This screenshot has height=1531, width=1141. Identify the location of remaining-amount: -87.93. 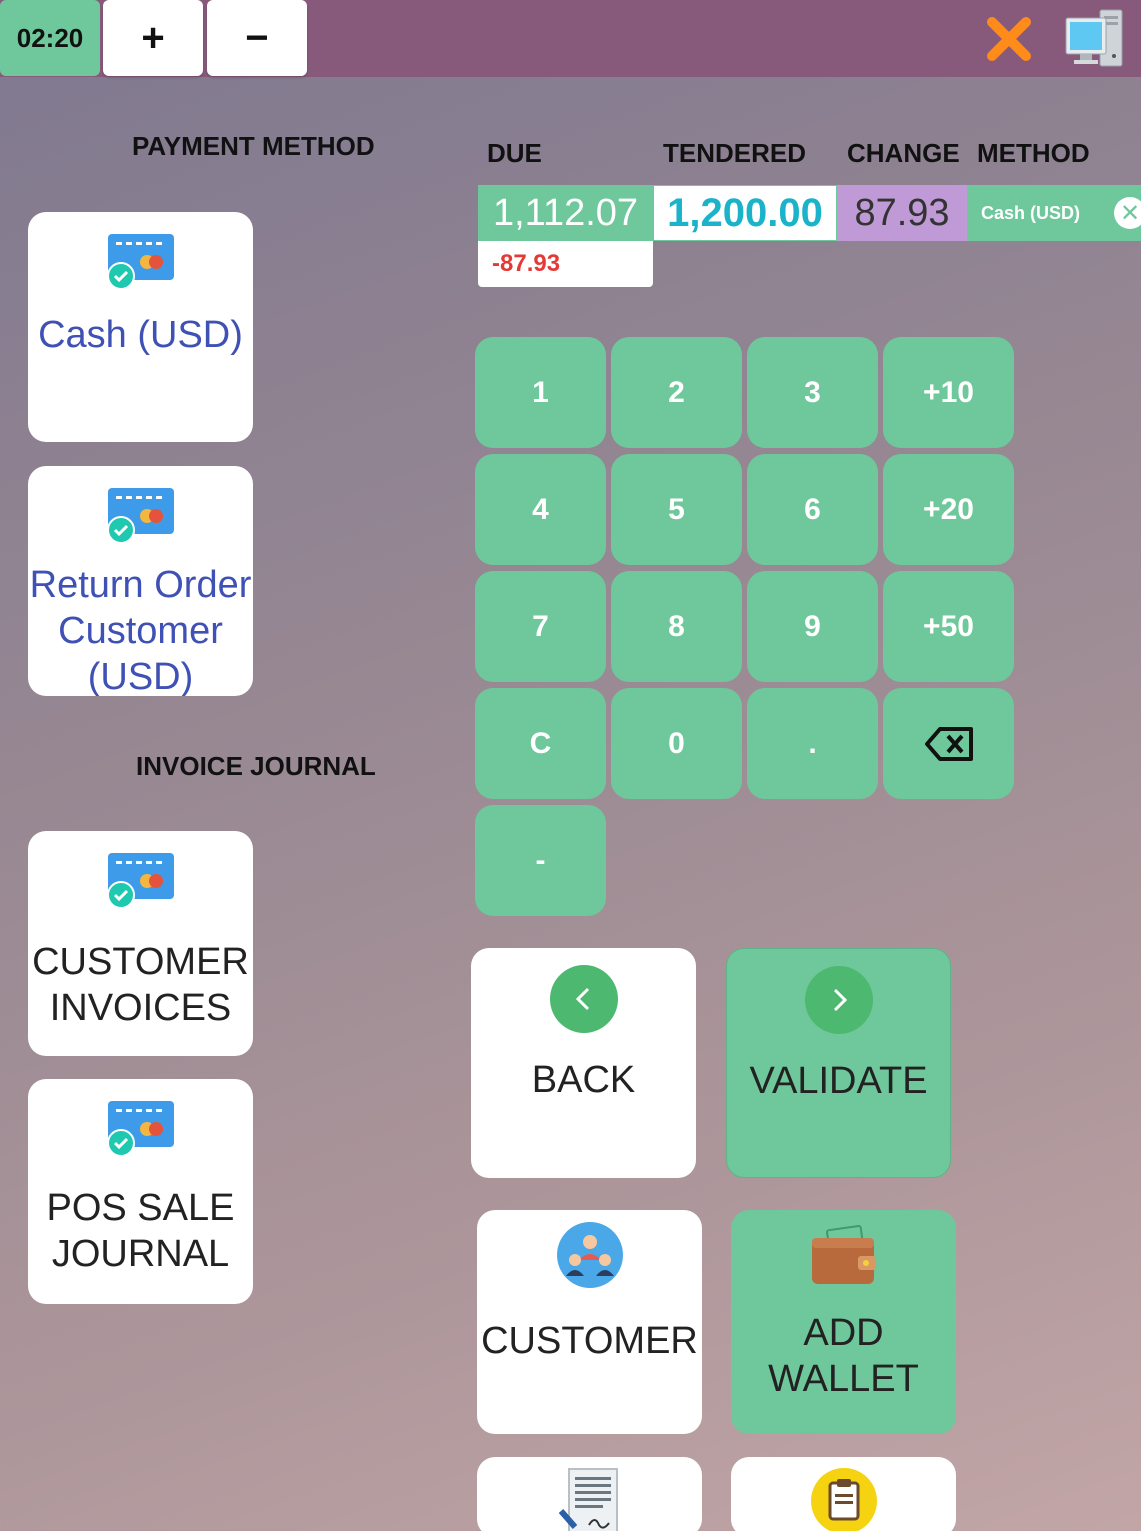
(565, 264).